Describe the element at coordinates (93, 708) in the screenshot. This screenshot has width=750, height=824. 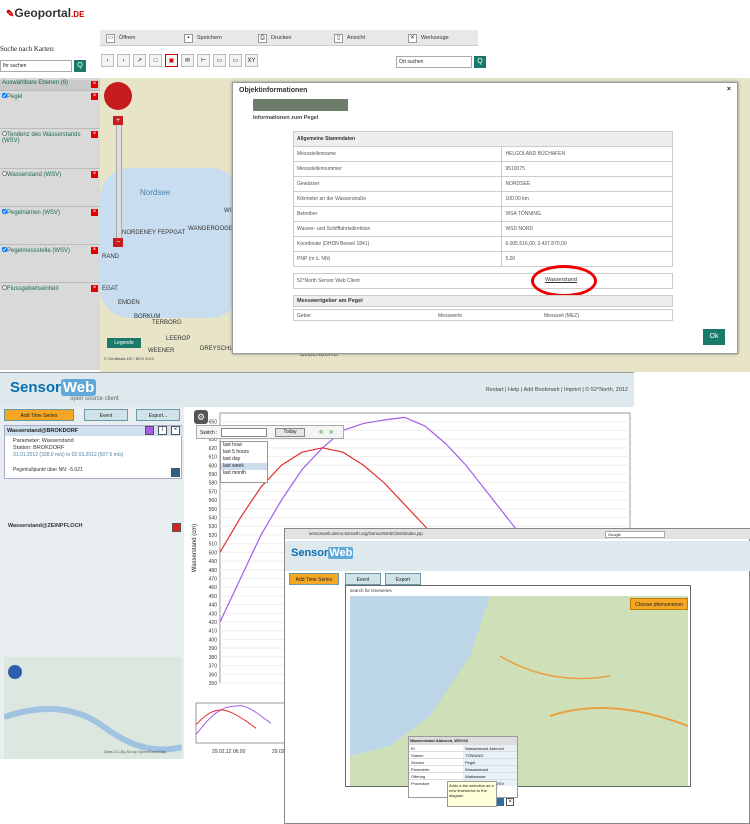
I see `station-minimap: Data CC-By-Sa by OpenStreetMap` at that location.